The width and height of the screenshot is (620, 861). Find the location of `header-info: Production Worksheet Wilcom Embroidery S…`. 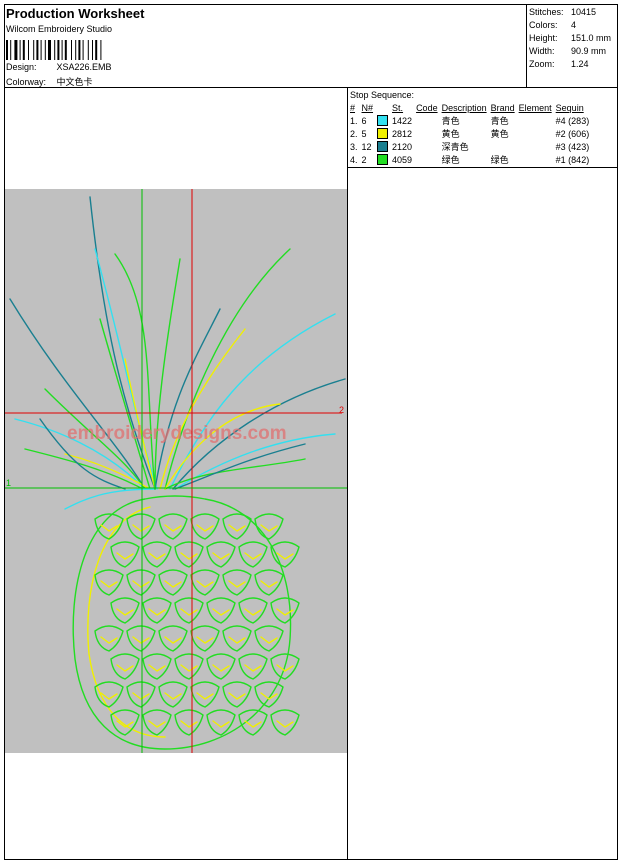

header-info: Production Worksheet Wilcom Embroidery S… is located at coordinates (266, 47).